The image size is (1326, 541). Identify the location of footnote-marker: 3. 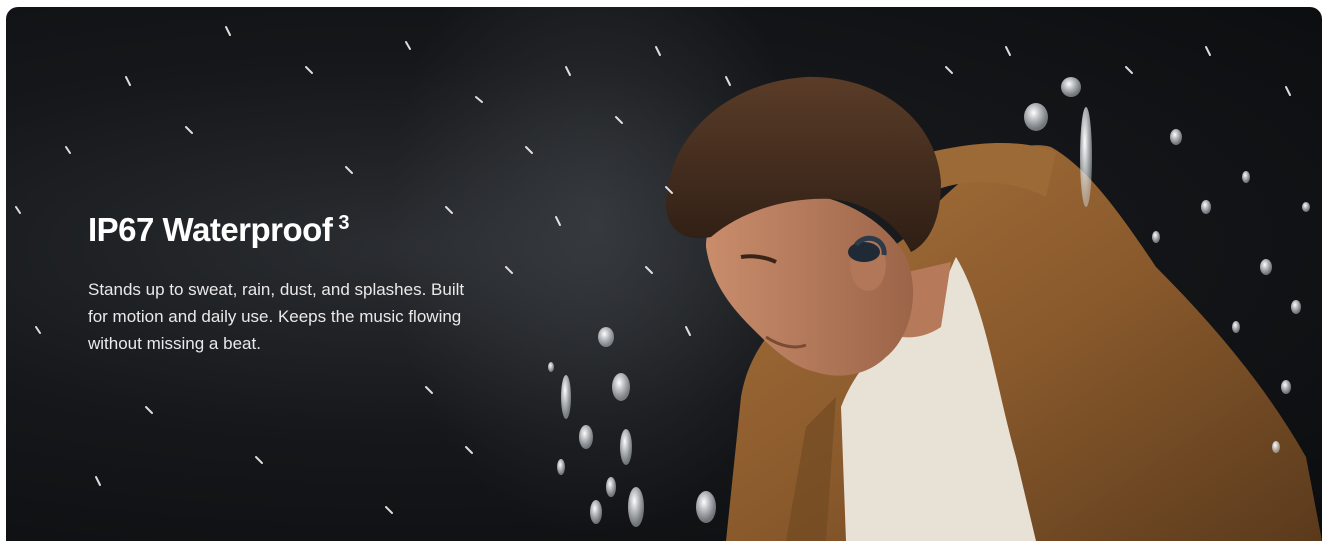
(343, 223).